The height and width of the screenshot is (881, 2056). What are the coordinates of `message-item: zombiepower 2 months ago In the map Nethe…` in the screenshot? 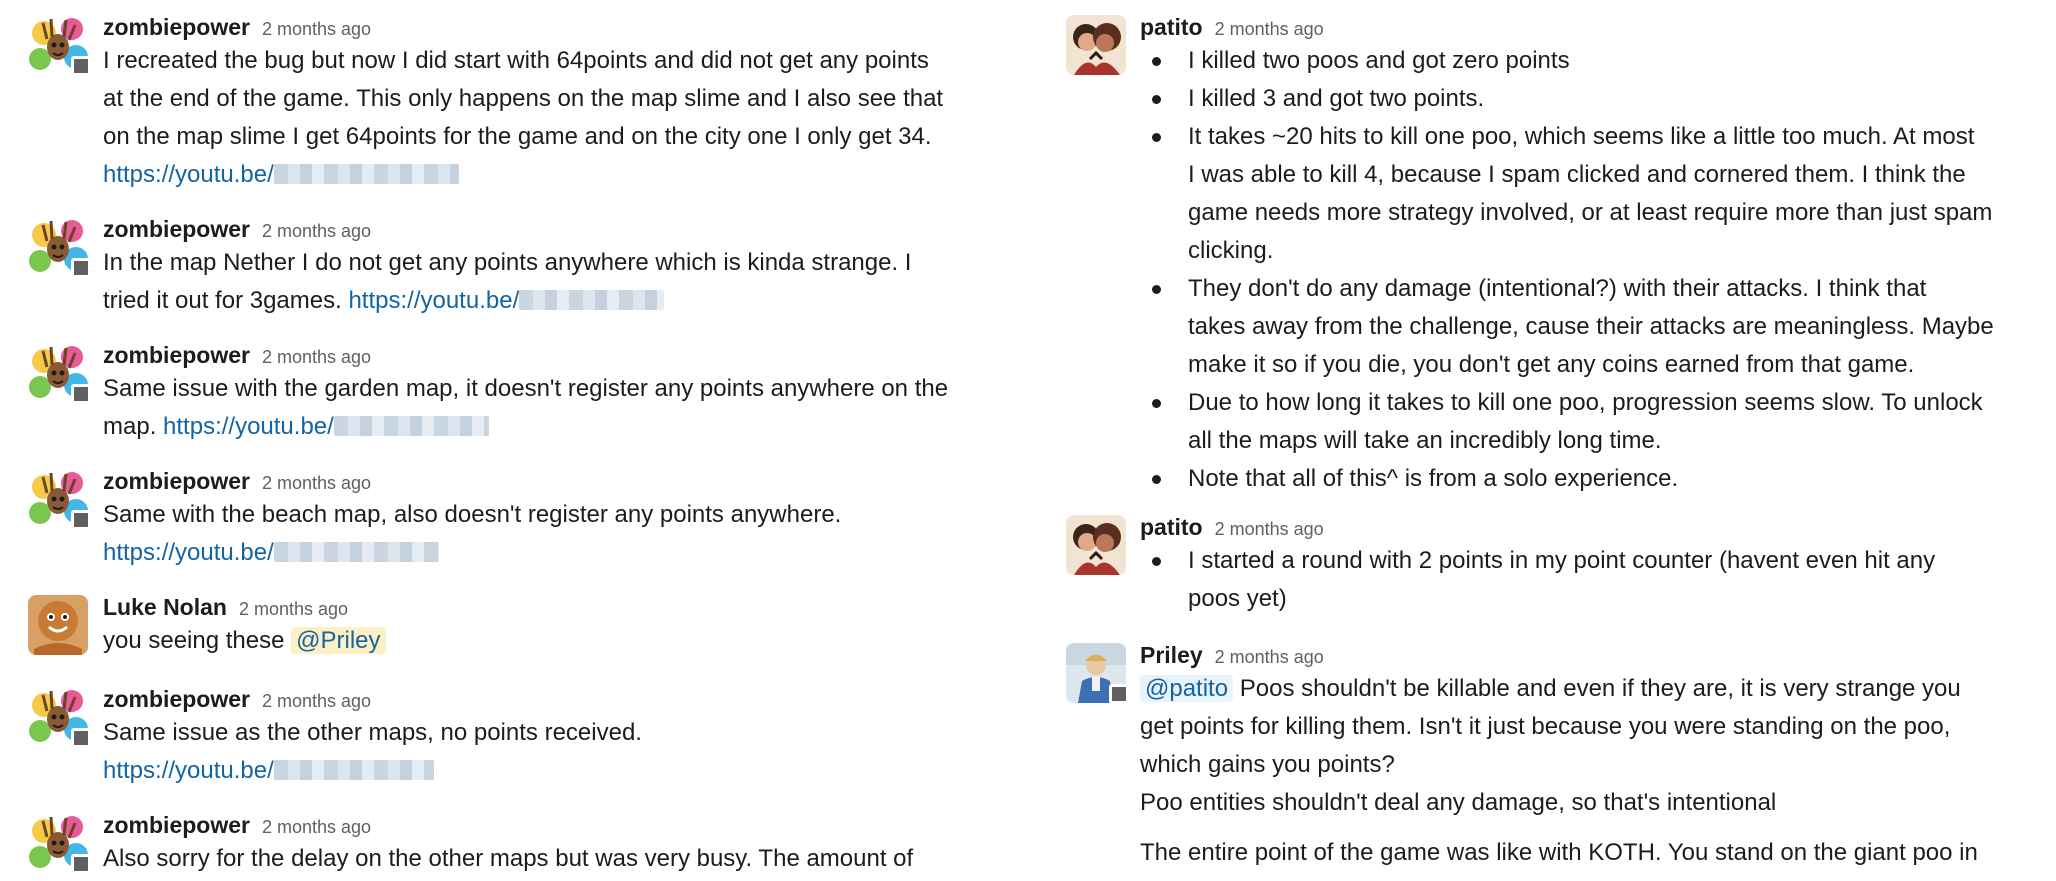 It's located at (510, 269).